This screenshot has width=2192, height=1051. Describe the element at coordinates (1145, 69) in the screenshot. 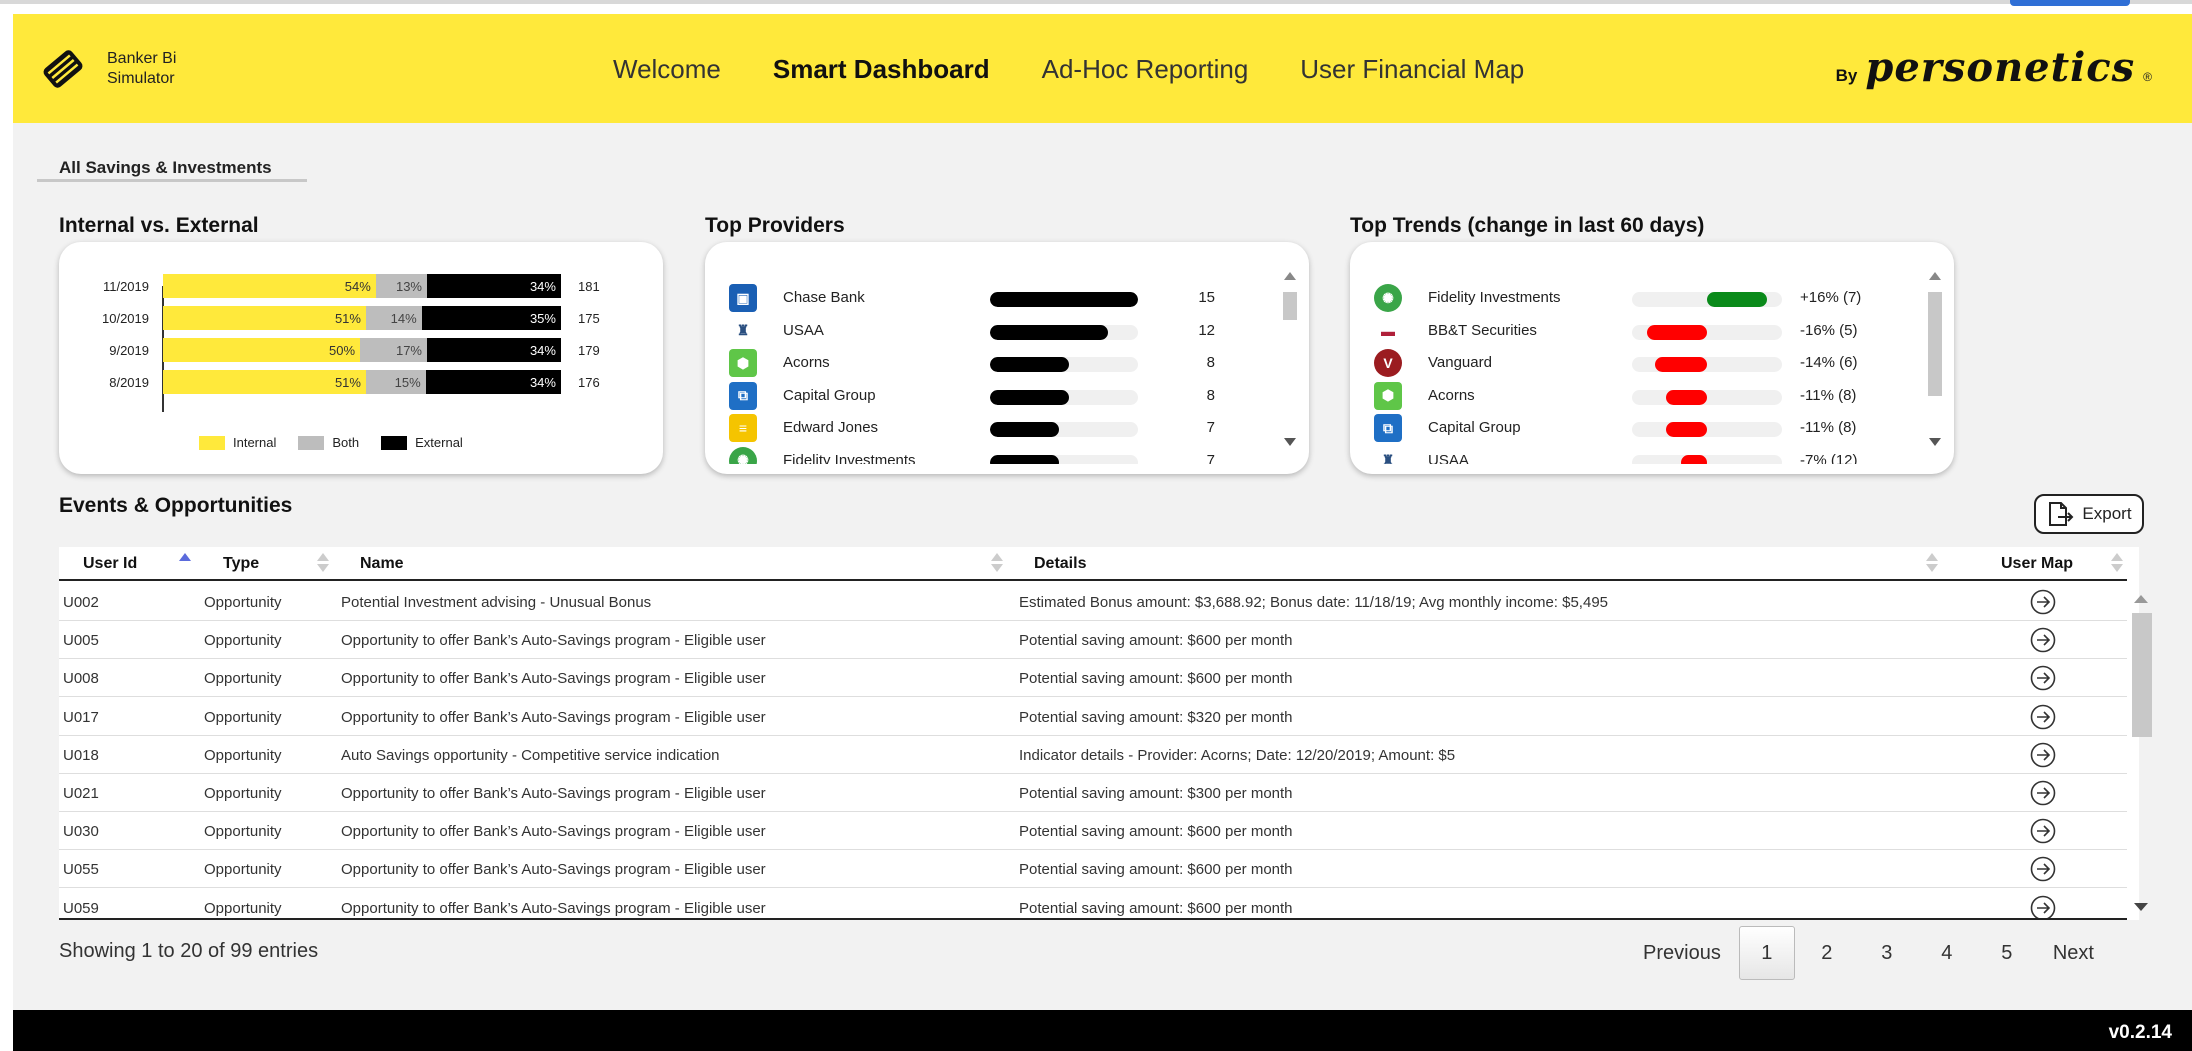

I see `nav-ad-hoc-reporting: Ad-Hoc Reporting` at that location.